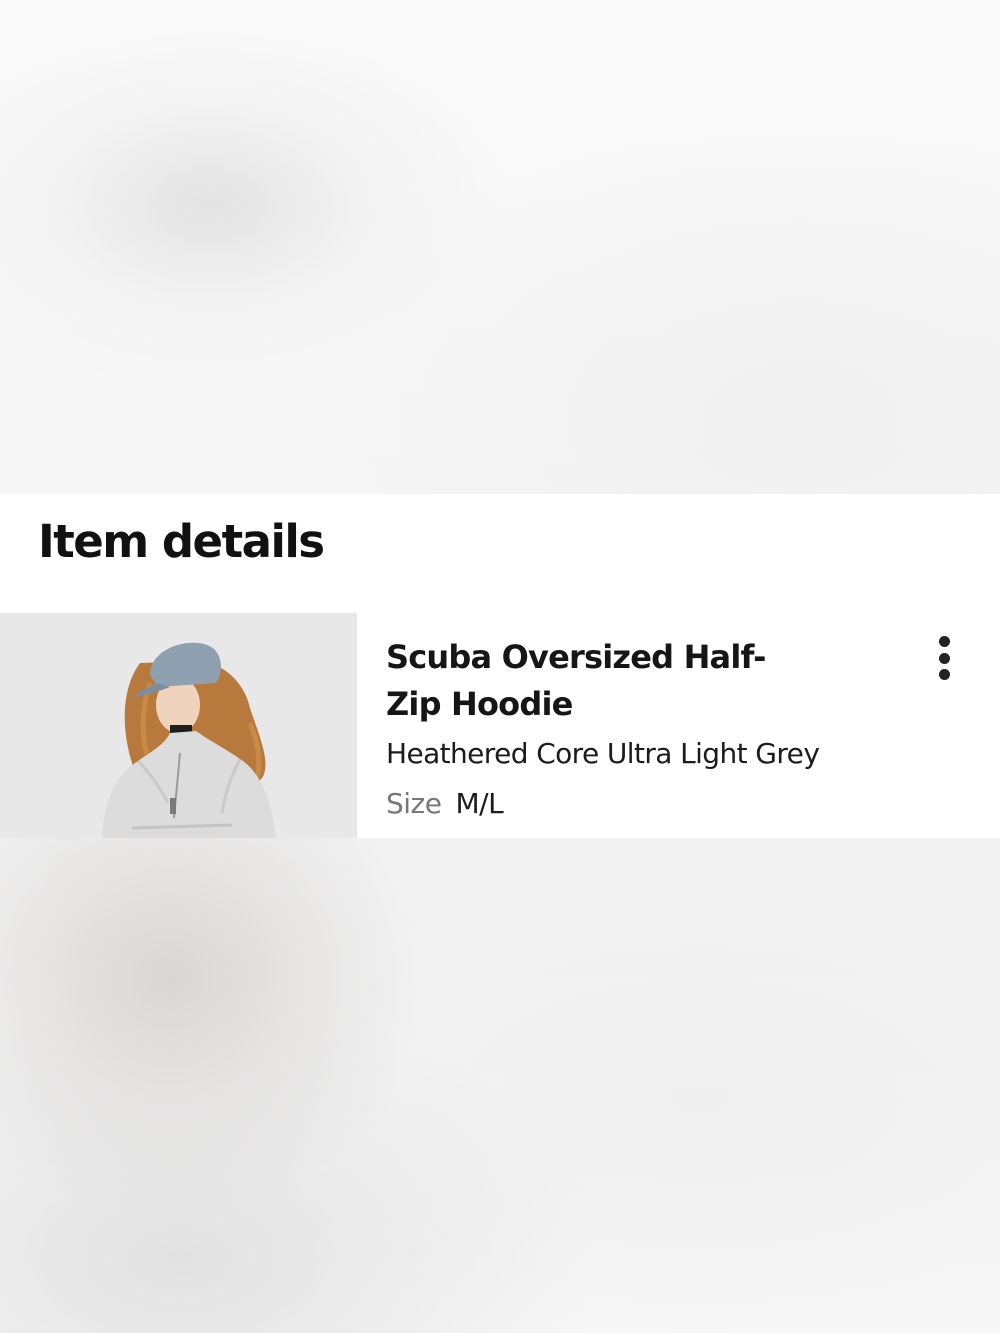  Describe the element at coordinates (178, 725) in the screenshot. I see `product-image` at that location.